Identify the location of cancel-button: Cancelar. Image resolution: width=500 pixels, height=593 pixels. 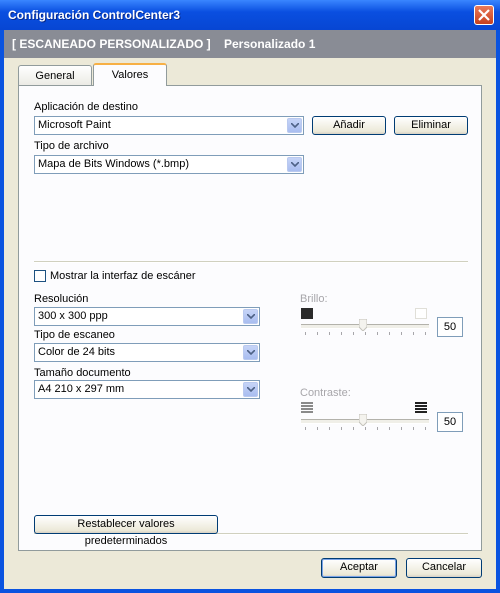
(444, 568).